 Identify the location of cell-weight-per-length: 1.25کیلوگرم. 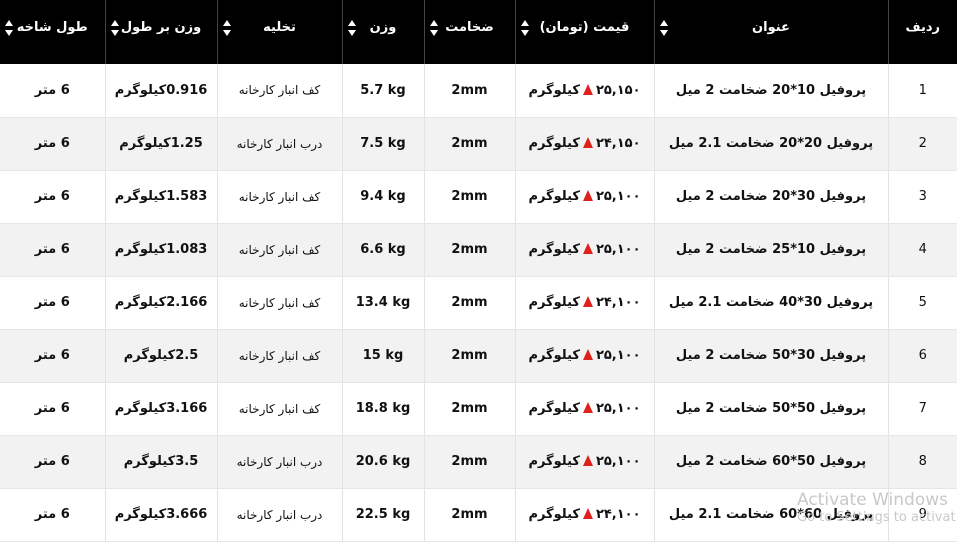
(161, 143).